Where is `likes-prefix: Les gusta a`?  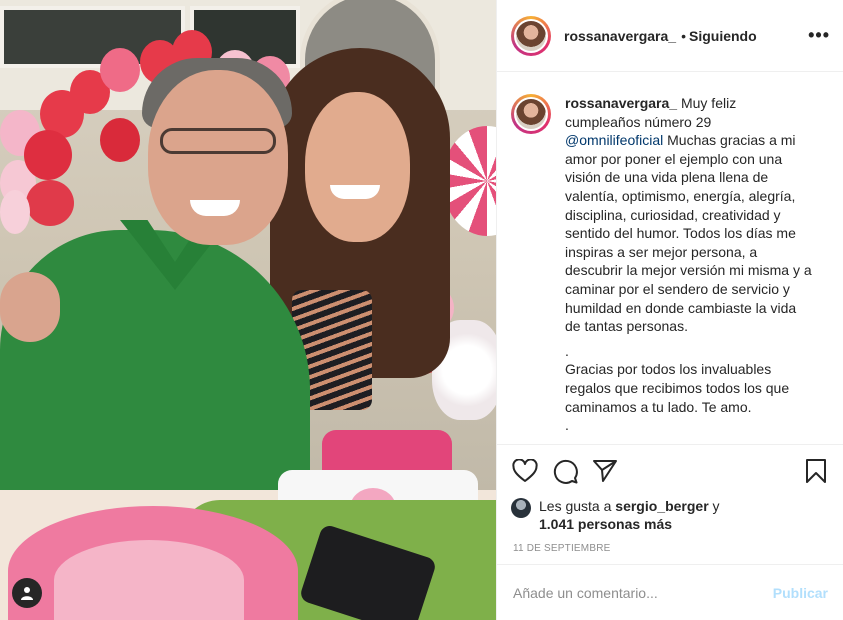
likes-prefix: Les gusta a is located at coordinates (577, 506).